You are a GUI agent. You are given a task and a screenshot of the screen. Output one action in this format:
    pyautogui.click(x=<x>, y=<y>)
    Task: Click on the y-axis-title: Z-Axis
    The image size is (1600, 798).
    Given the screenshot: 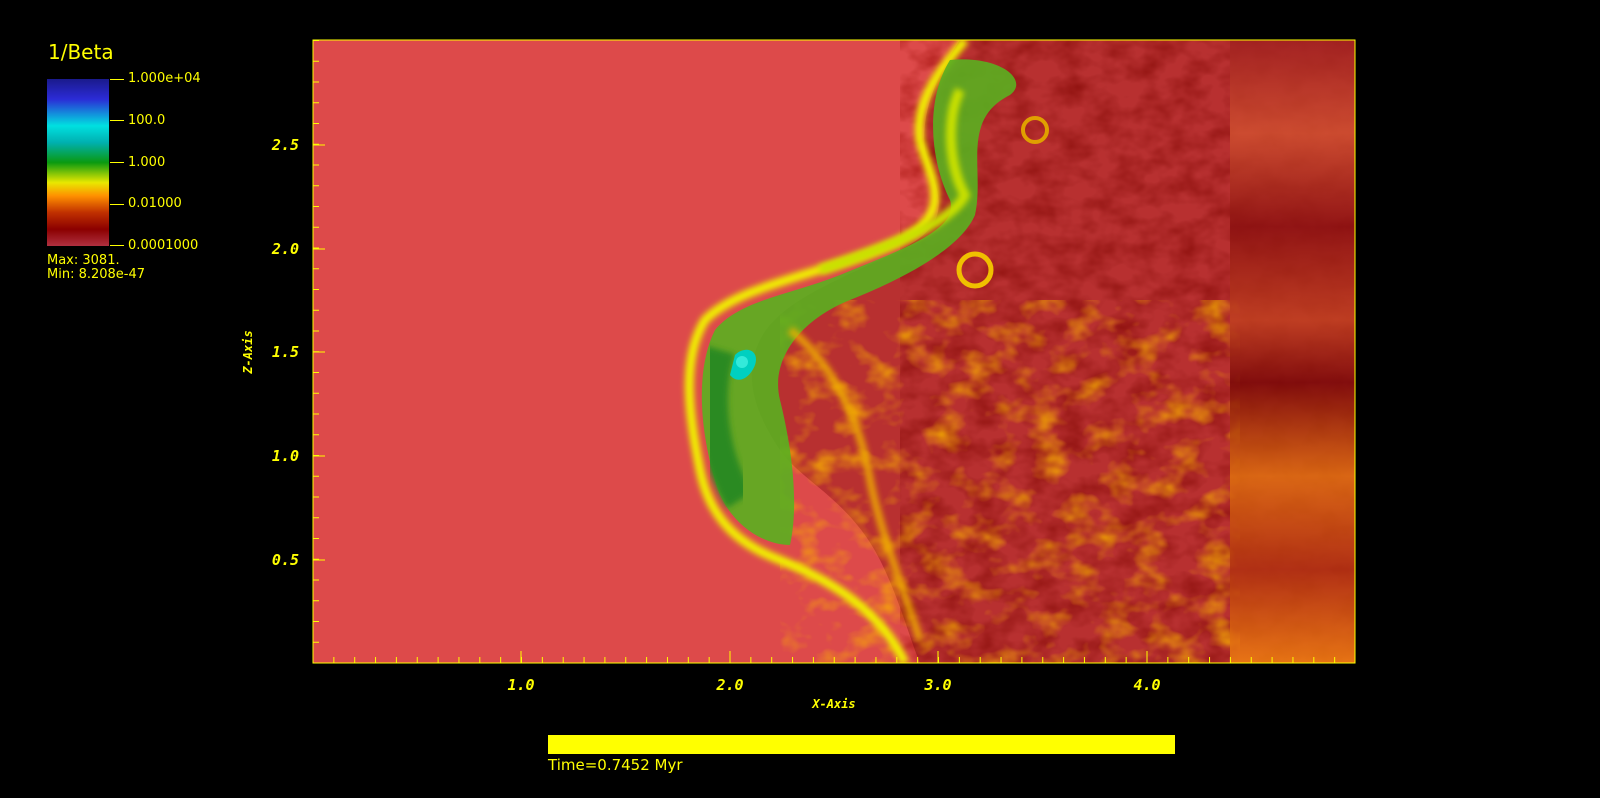 What is the action you would take?
    pyautogui.click(x=248, y=352)
    